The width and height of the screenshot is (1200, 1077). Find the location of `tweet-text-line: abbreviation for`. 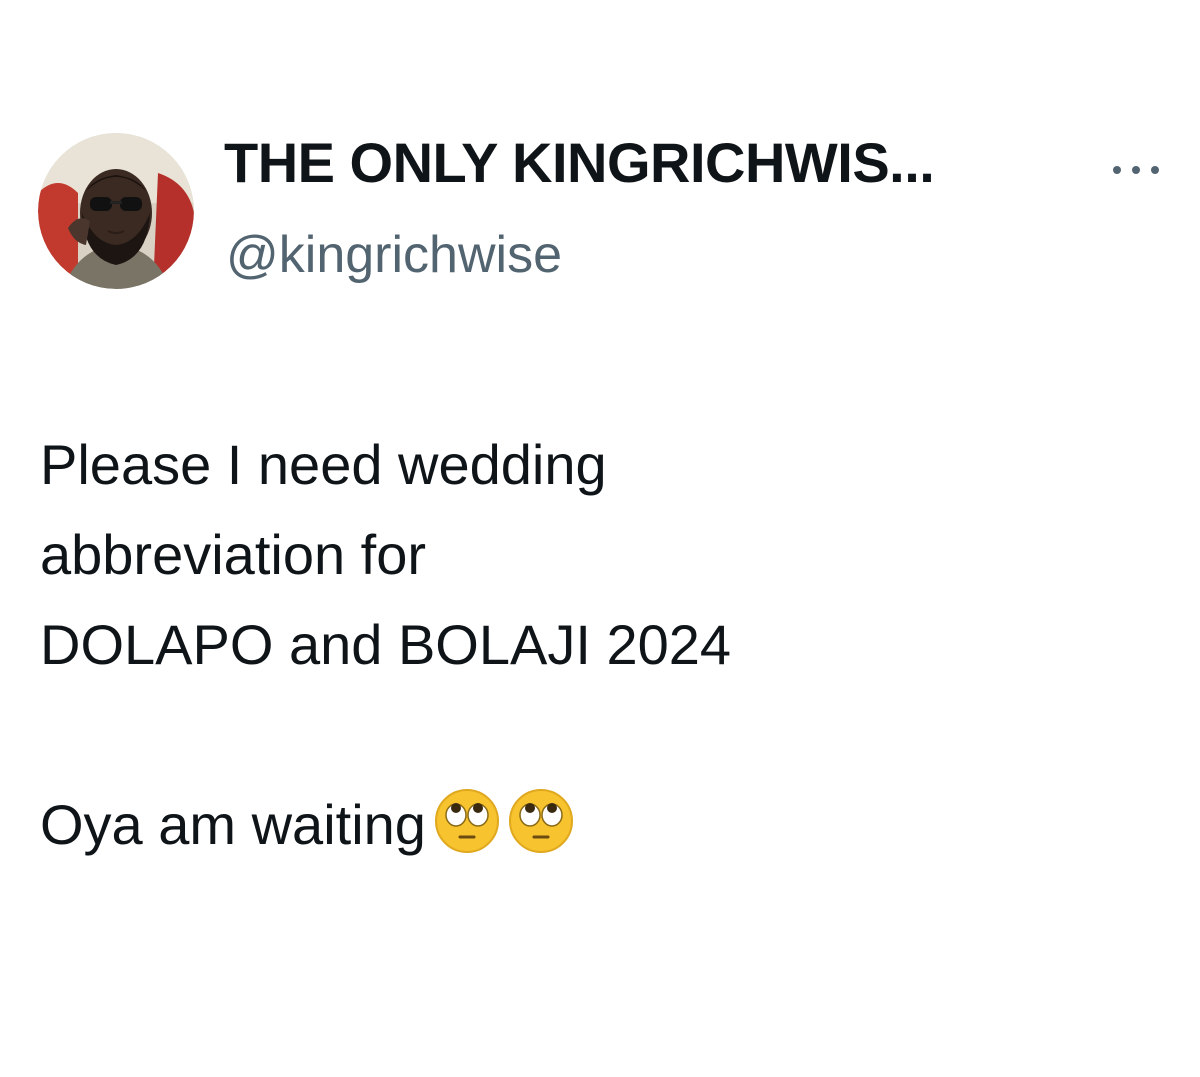

tweet-text-line: abbreviation for is located at coordinates (233, 554).